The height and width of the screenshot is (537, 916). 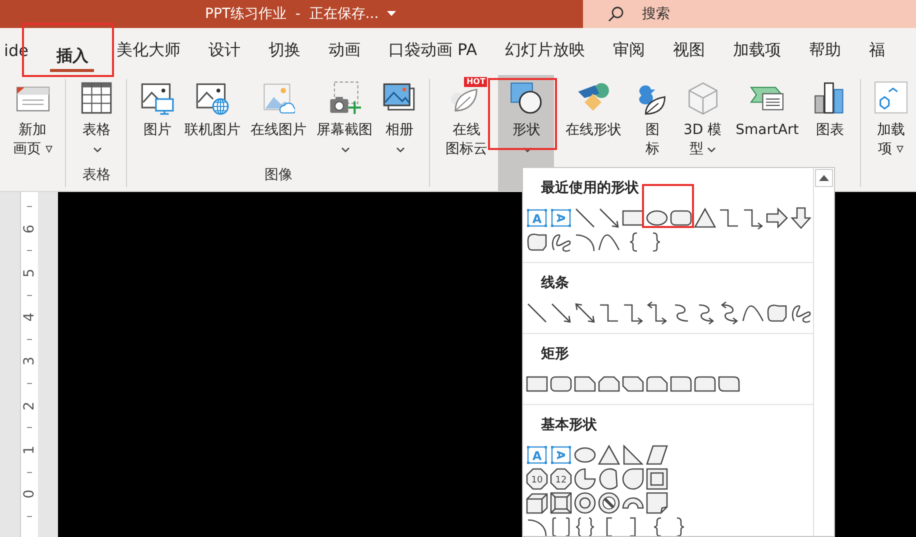 I want to click on bracepair-shape-icon, so click(x=585, y=525).